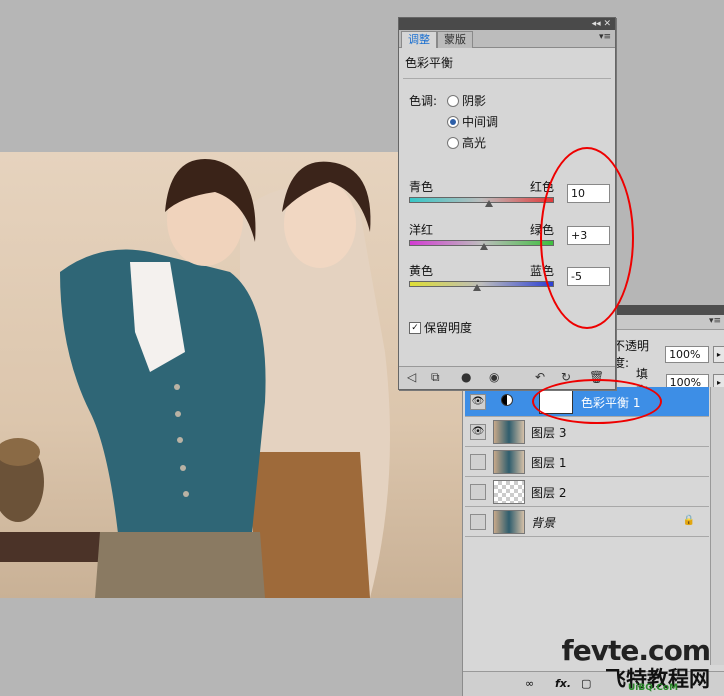 Image resolution: width=724 pixels, height=696 pixels. Describe the element at coordinates (481, 276) in the screenshot. I see `slider-yellow-blue: 黄色 蓝色` at that location.